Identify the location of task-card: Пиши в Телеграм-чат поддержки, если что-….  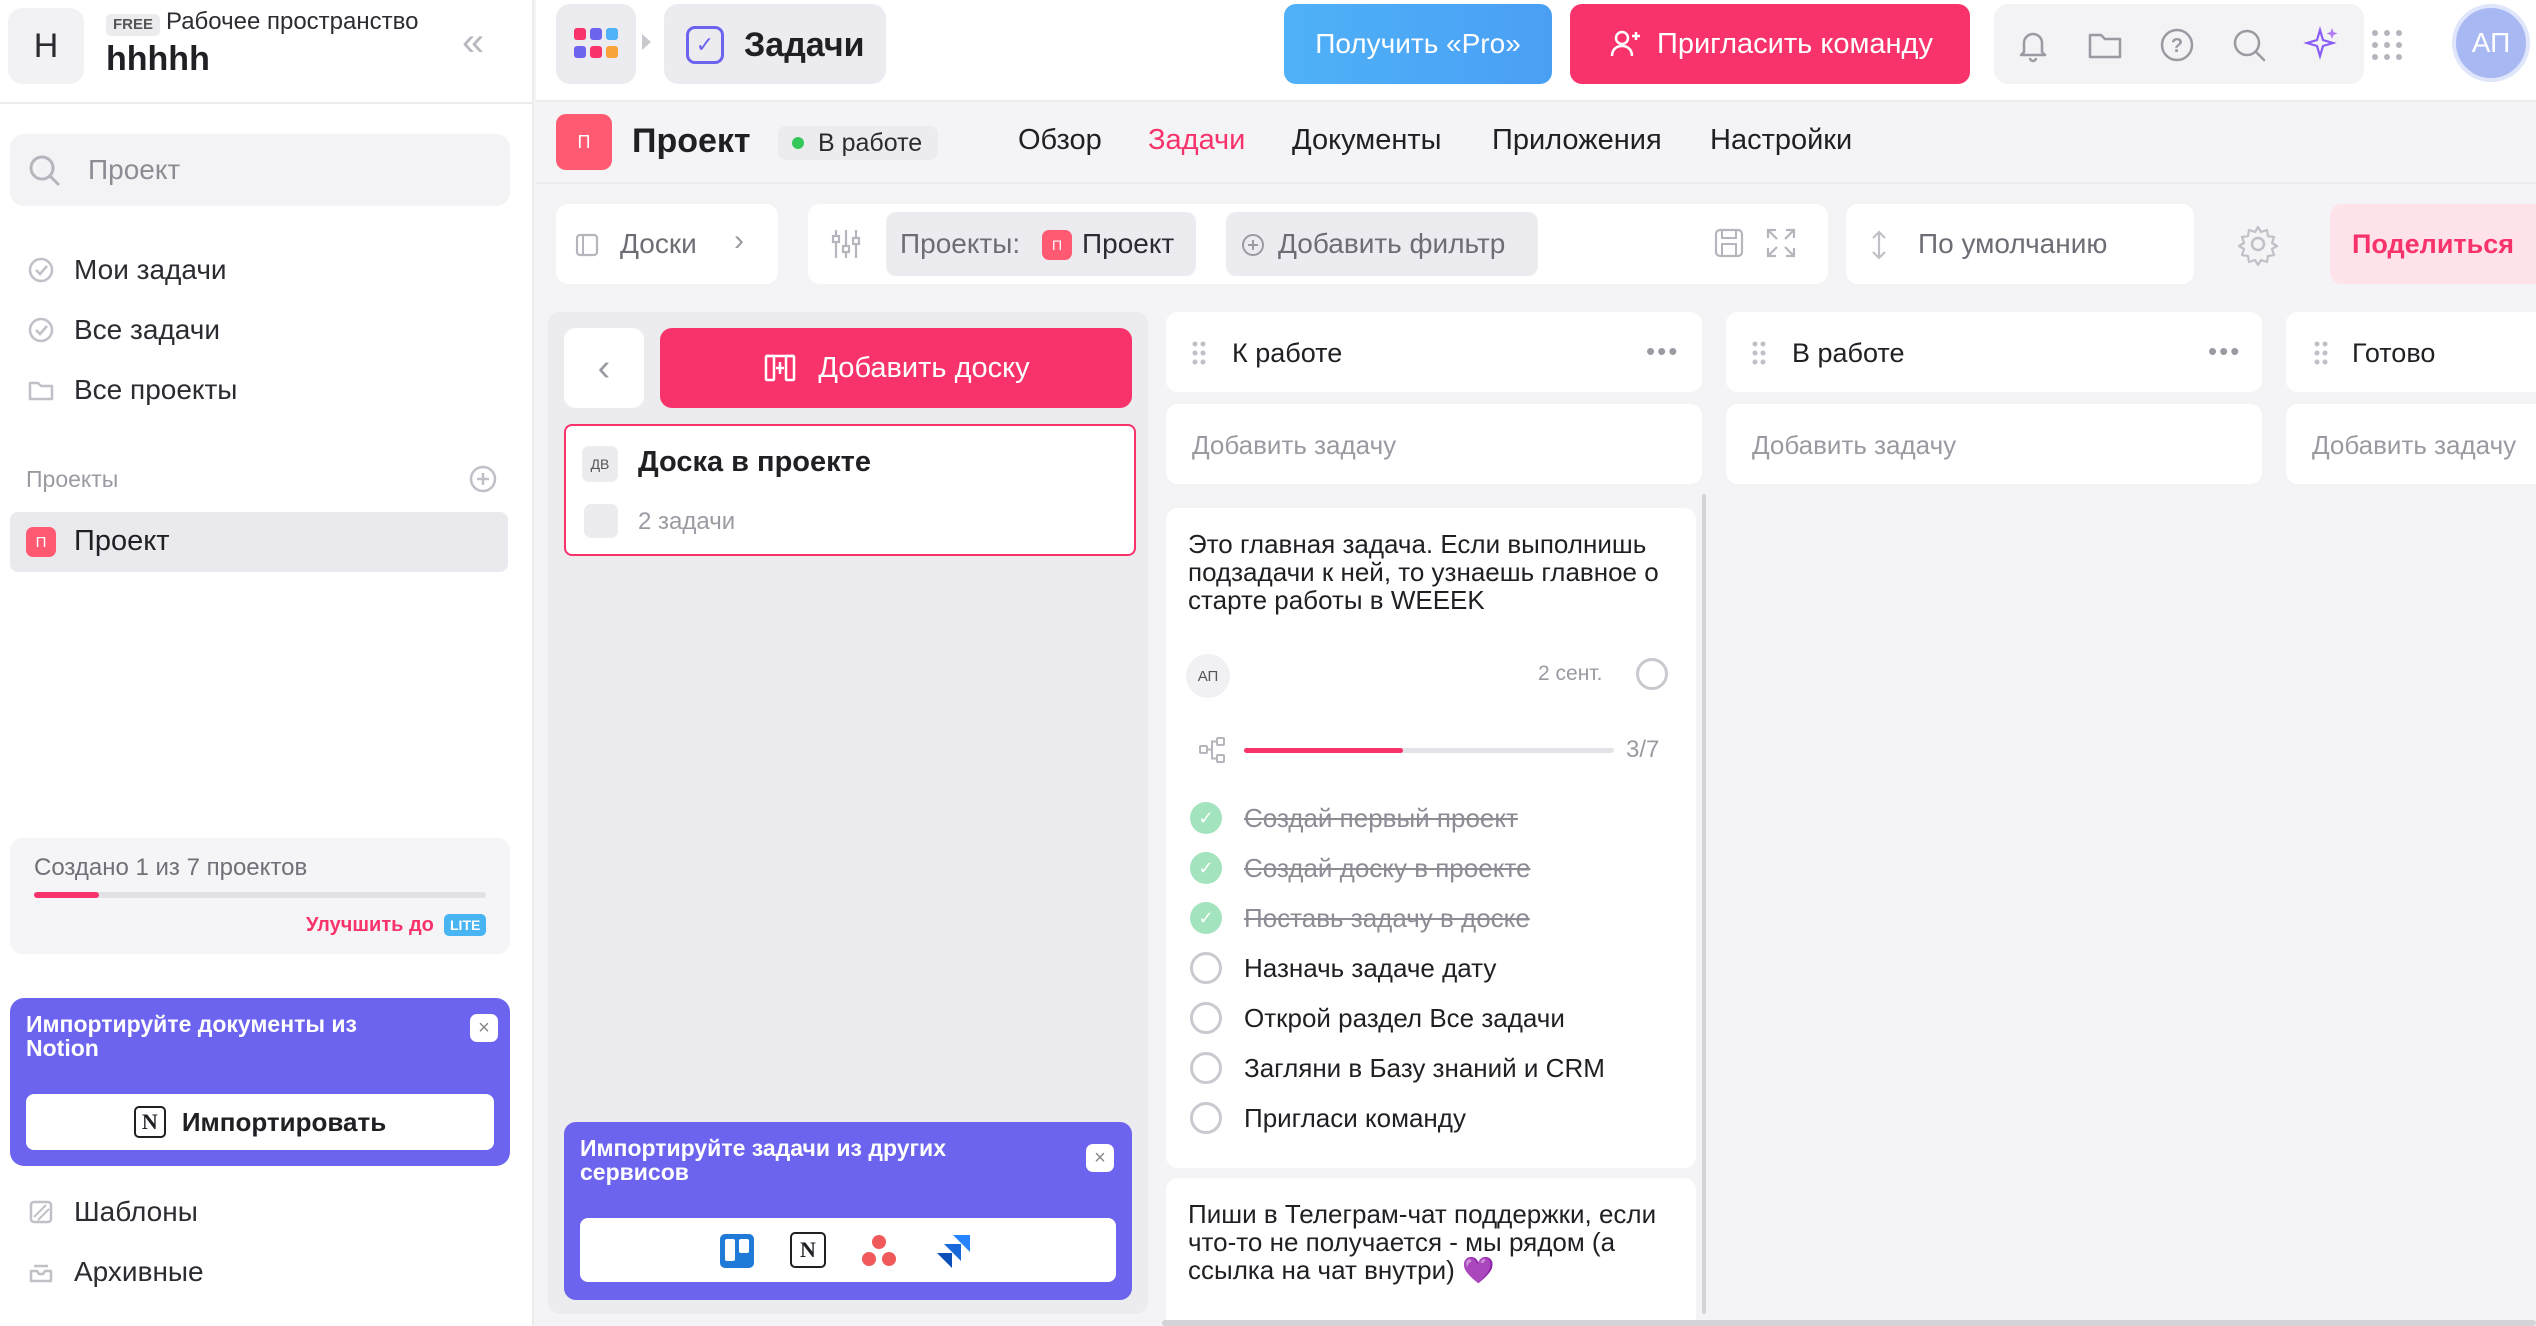
(1431, 1252).